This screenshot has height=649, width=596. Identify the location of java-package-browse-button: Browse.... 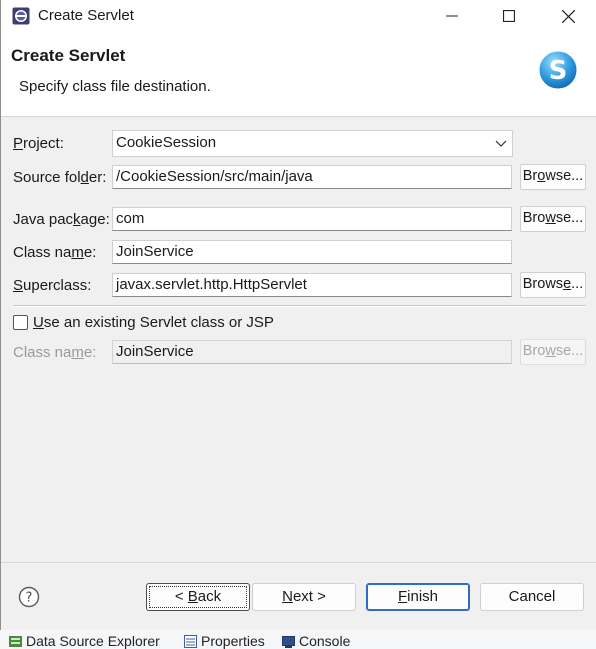
(553, 219).